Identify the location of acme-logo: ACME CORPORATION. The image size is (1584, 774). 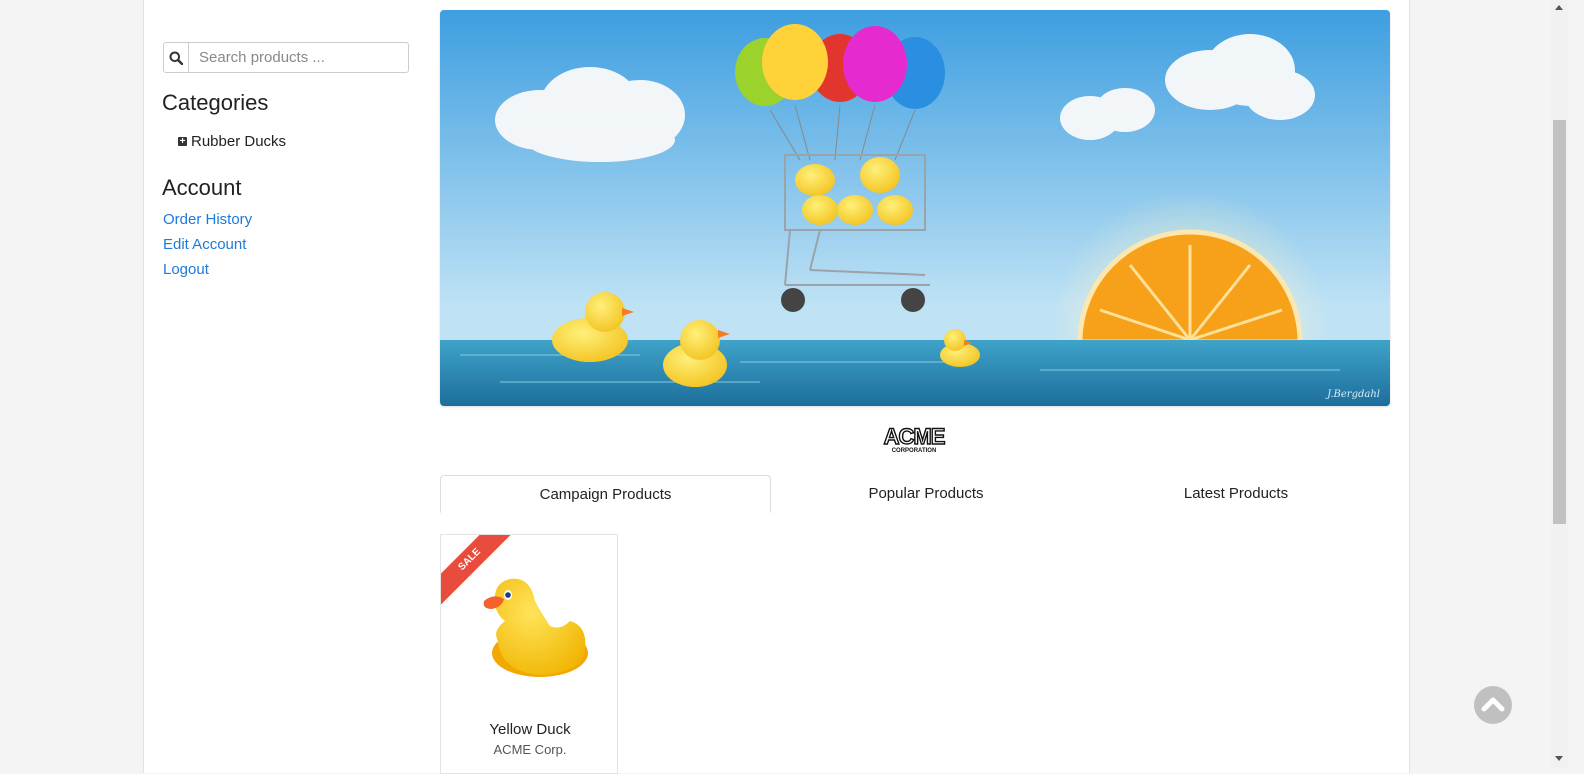
(914, 438).